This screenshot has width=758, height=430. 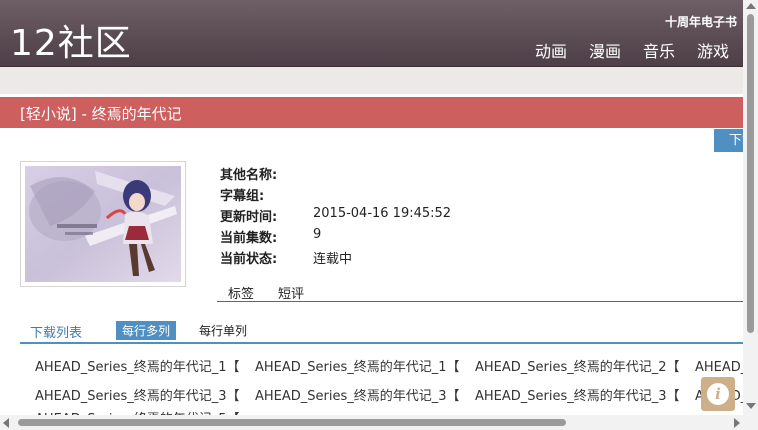 What do you see at coordinates (223, 330) in the screenshot?
I see `single-column-toggle: 每行单列` at bounding box center [223, 330].